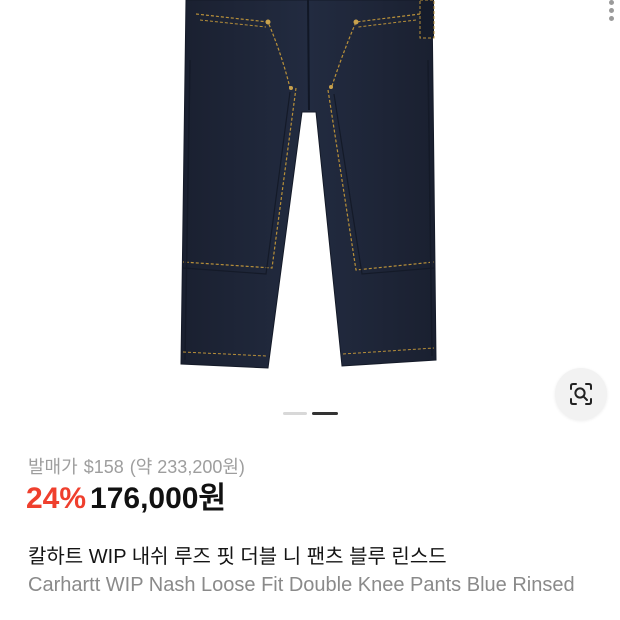  I want to click on more-vertical-icon, so click(612, 11).